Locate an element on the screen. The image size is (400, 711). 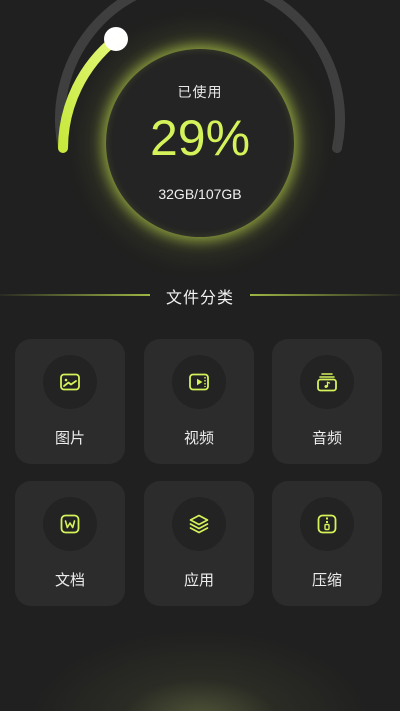
used-label: 已使用 is located at coordinates (200, 93).